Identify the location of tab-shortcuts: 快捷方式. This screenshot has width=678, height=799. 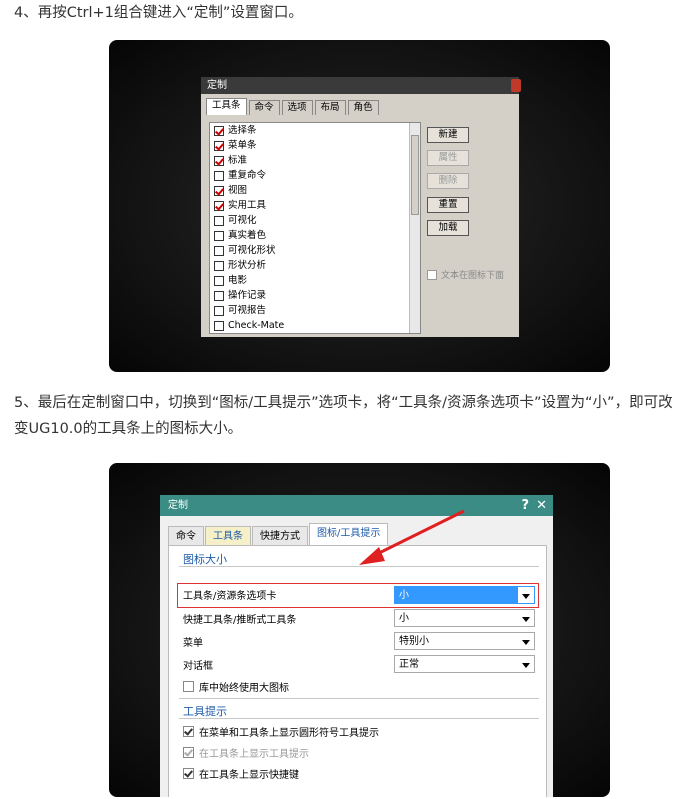
(280, 536).